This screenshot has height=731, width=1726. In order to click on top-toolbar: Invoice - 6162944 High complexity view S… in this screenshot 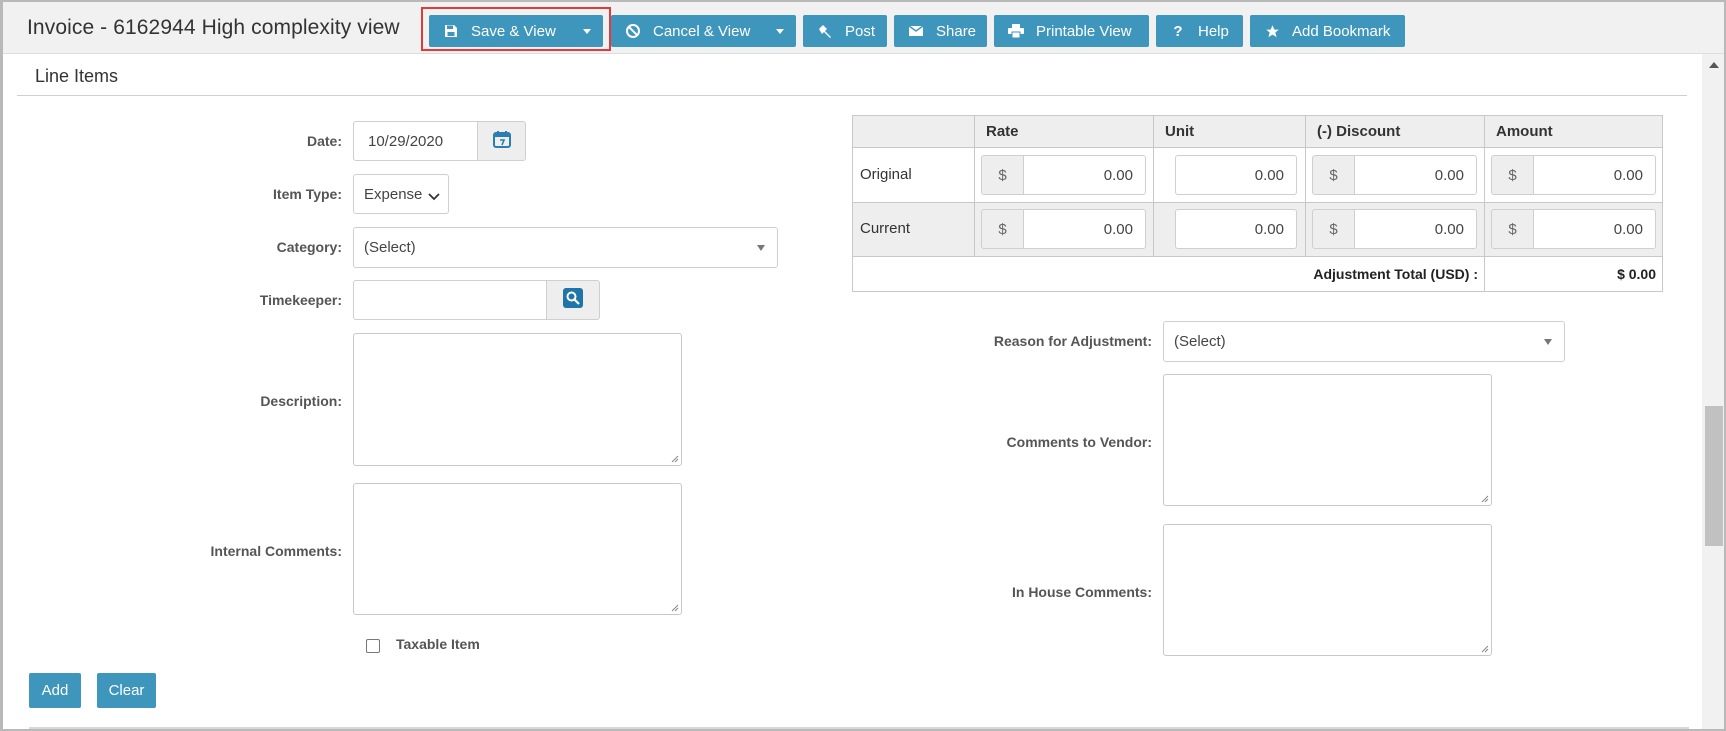, I will do `click(863, 28)`.